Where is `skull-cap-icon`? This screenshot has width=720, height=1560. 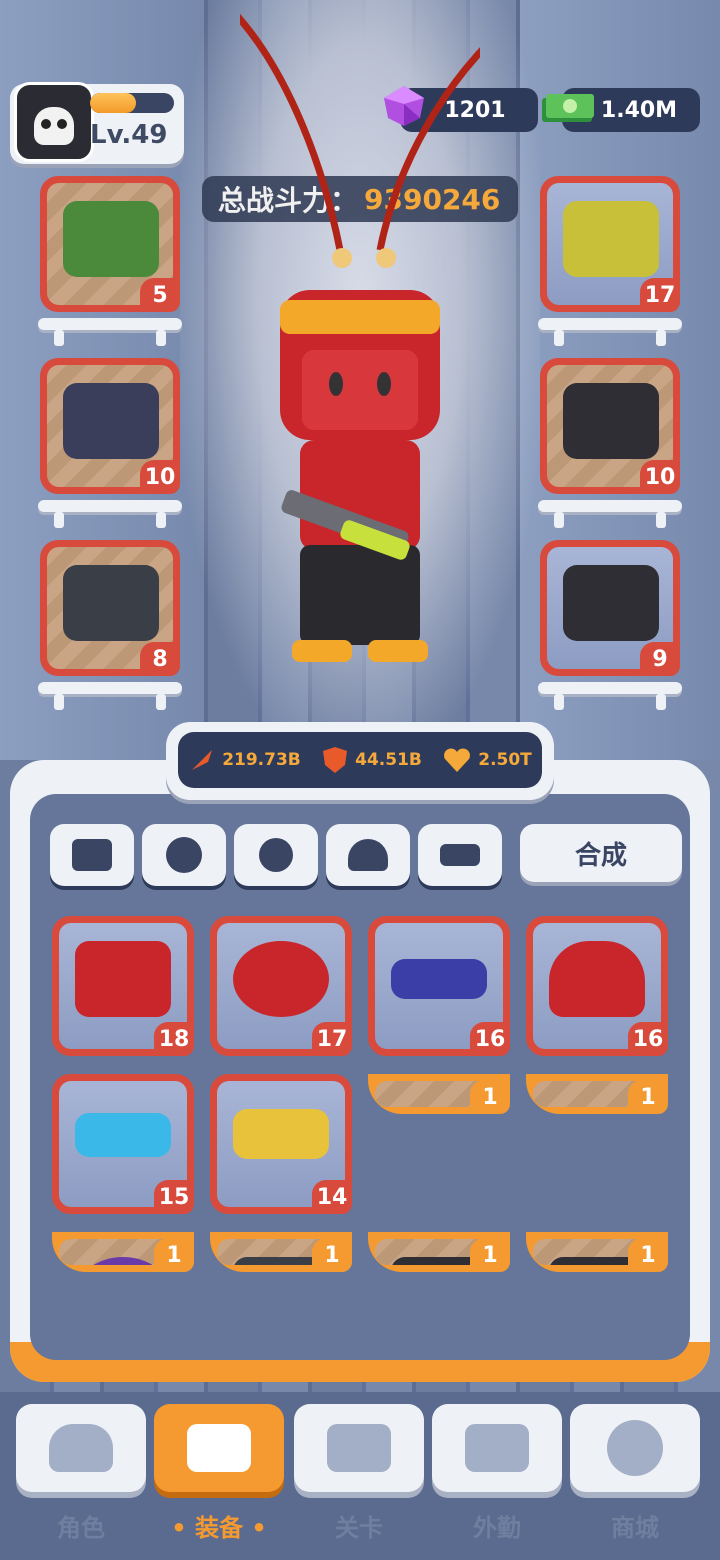
skull-cap-icon is located at coordinates (611, 421).